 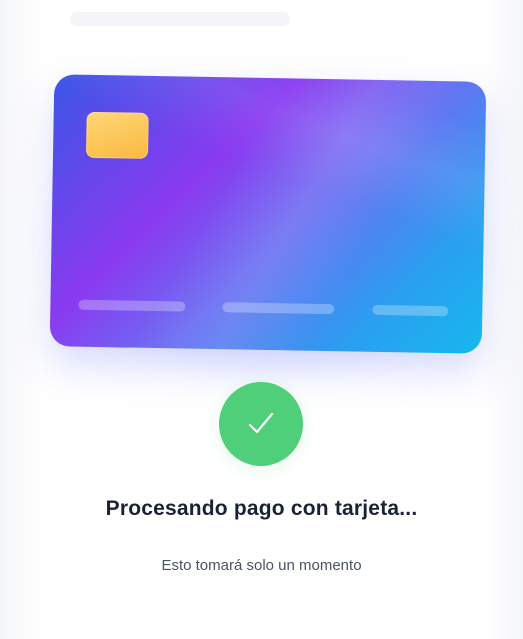 I want to click on card-chip-icon, so click(x=117, y=135).